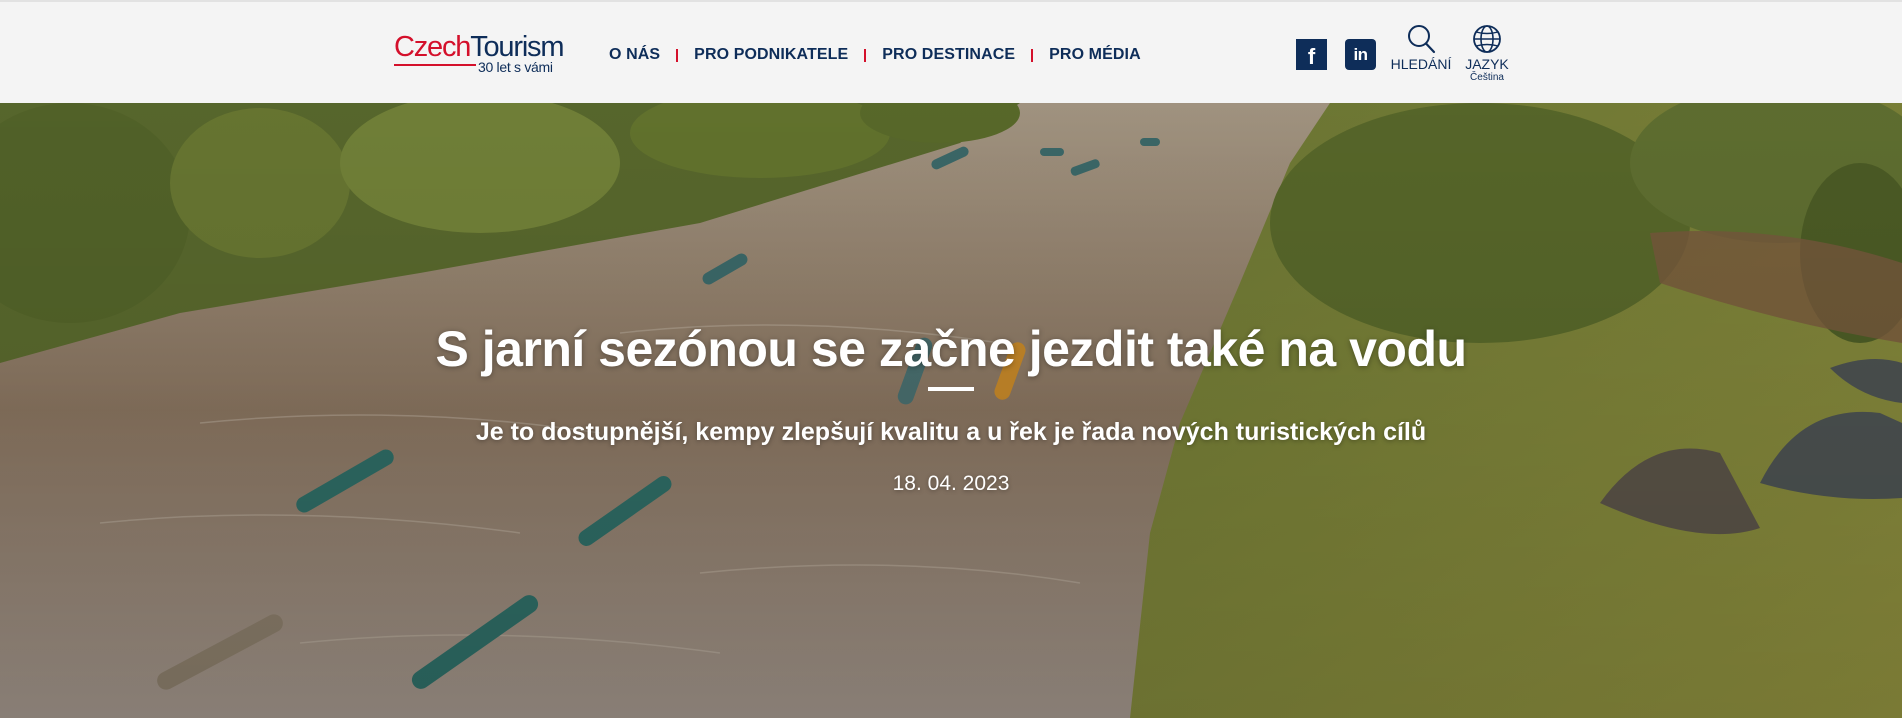  I want to click on language-button: JAZYK Čeština, so click(1487, 53).